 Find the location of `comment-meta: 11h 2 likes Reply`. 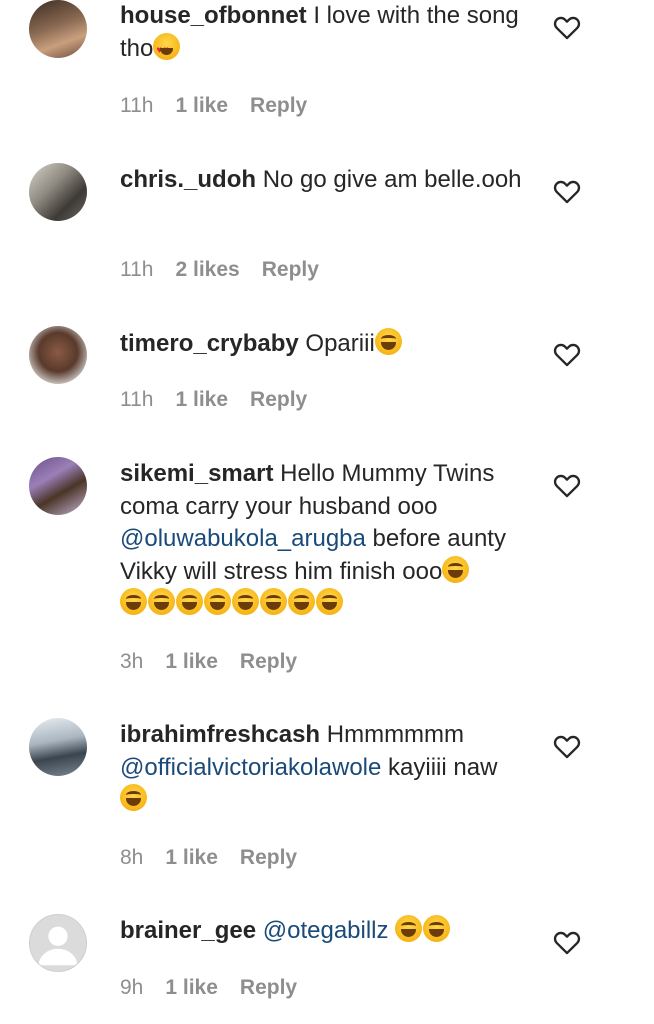

comment-meta: 11h 2 likes Reply is located at coordinates (219, 270).